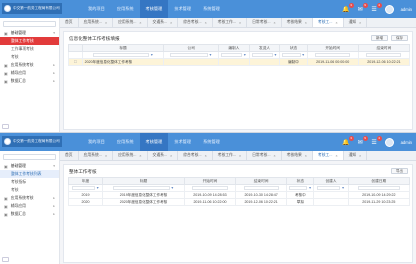  Describe the element at coordinates (191, 48) in the screenshot. I see `column-header: 公司` at that location.